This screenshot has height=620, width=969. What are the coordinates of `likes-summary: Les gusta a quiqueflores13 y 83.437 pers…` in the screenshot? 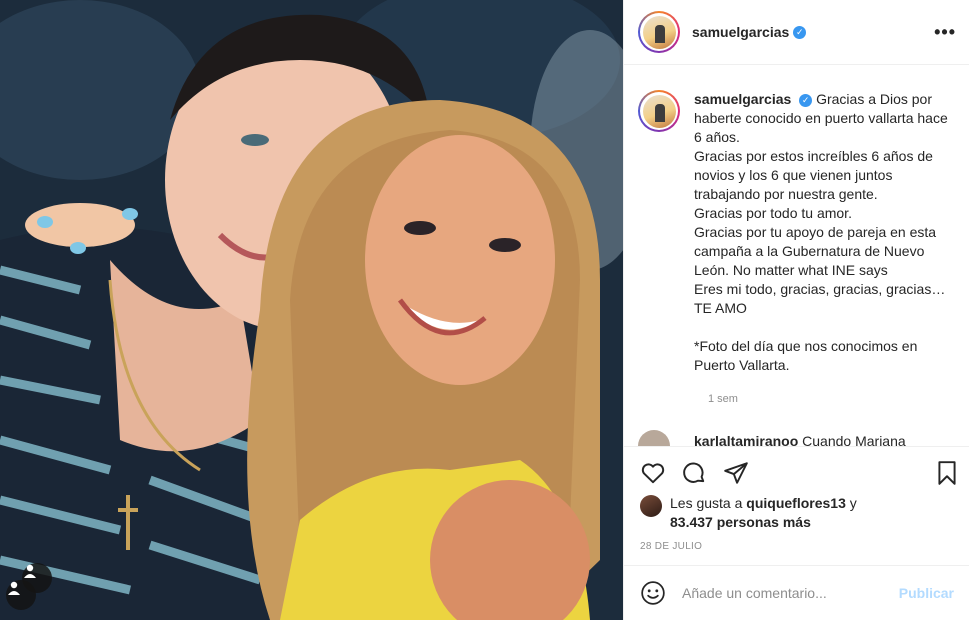 It's located at (800, 514).